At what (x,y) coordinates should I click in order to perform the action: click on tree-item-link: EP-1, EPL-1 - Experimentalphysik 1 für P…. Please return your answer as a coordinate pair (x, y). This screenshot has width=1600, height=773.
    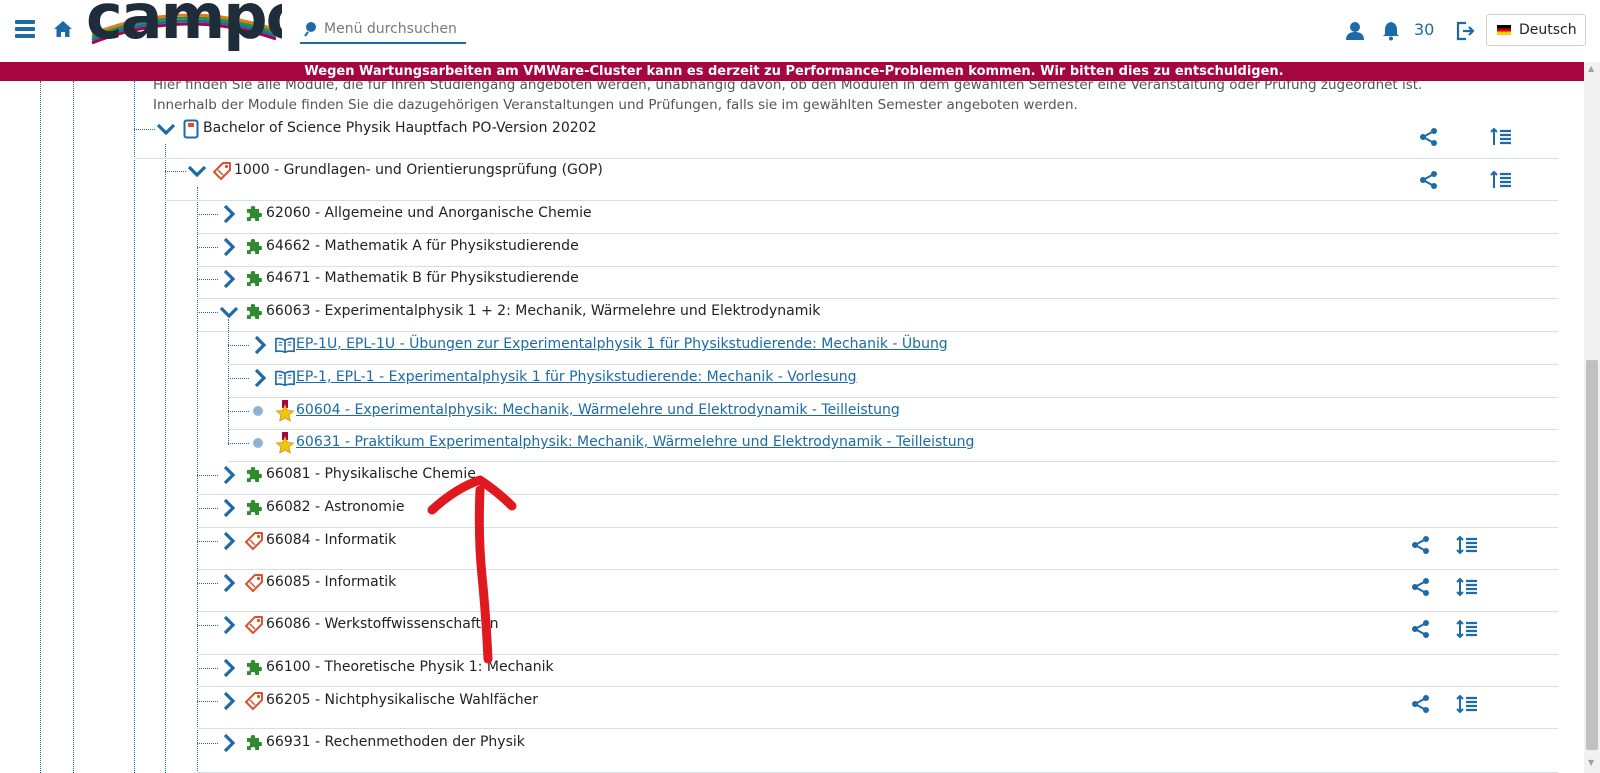
    Looking at the image, I should click on (576, 377).